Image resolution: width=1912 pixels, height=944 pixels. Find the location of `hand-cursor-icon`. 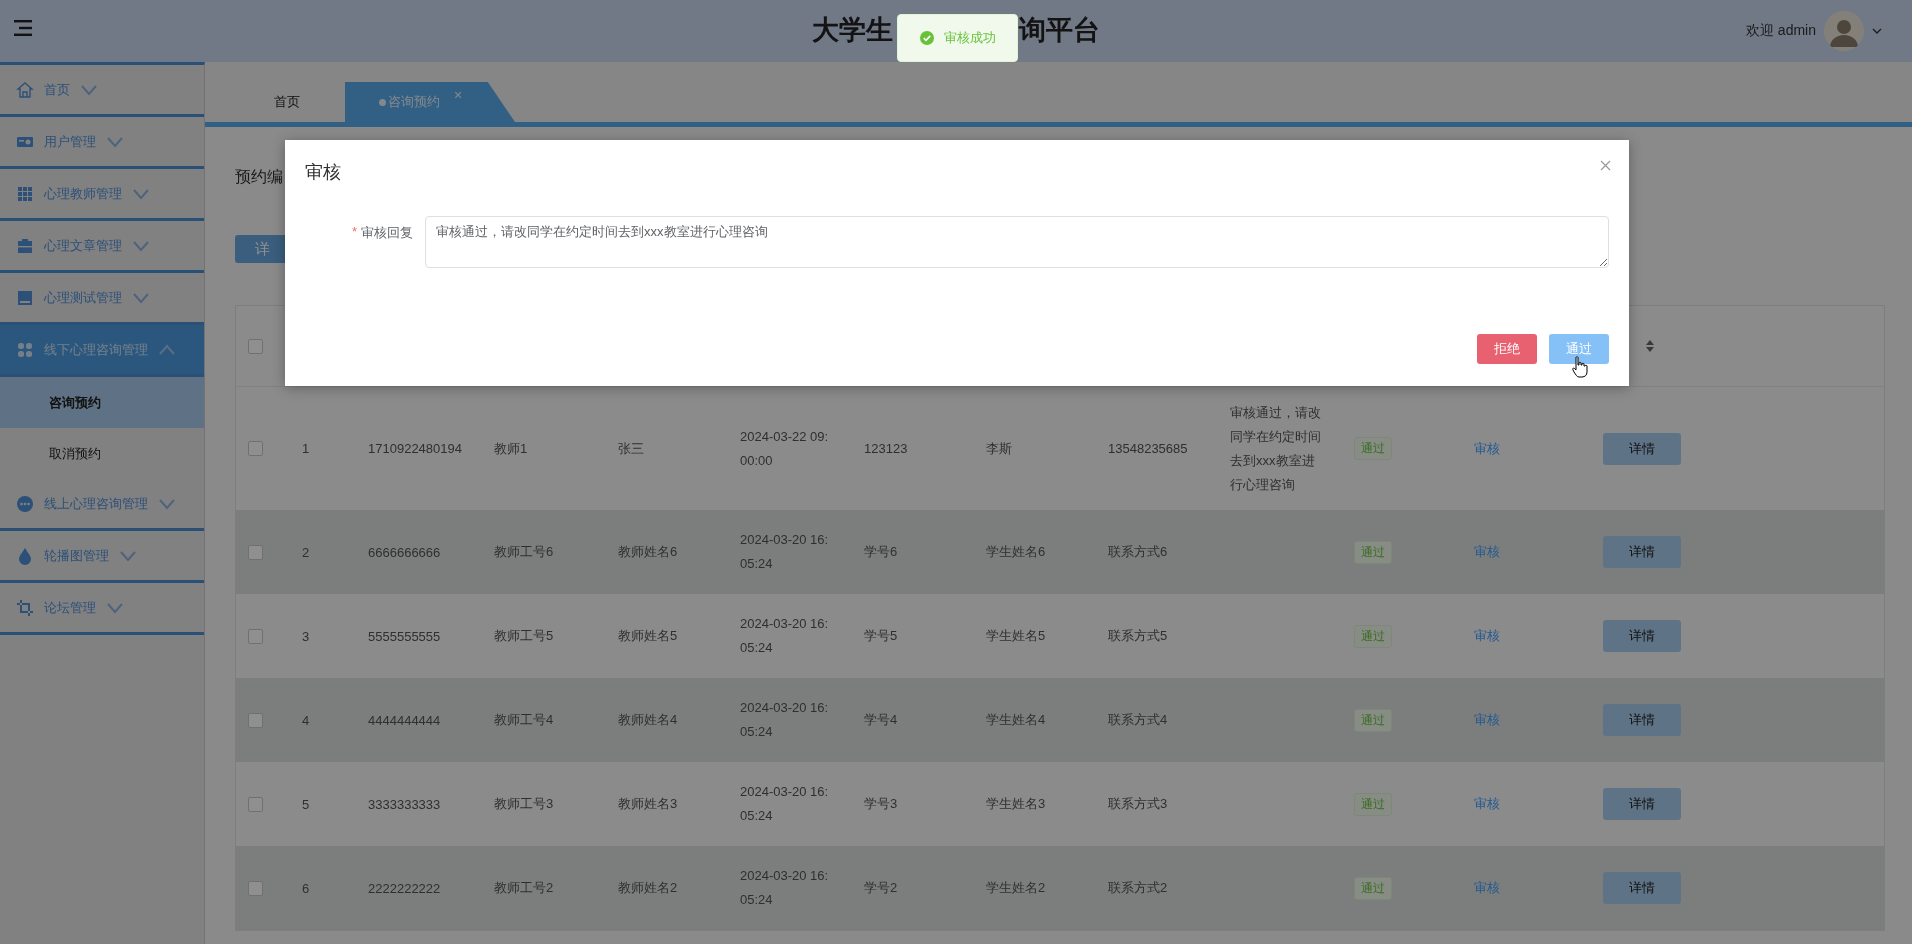

hand-cursor-icon is located at coordinates (1580, 367).